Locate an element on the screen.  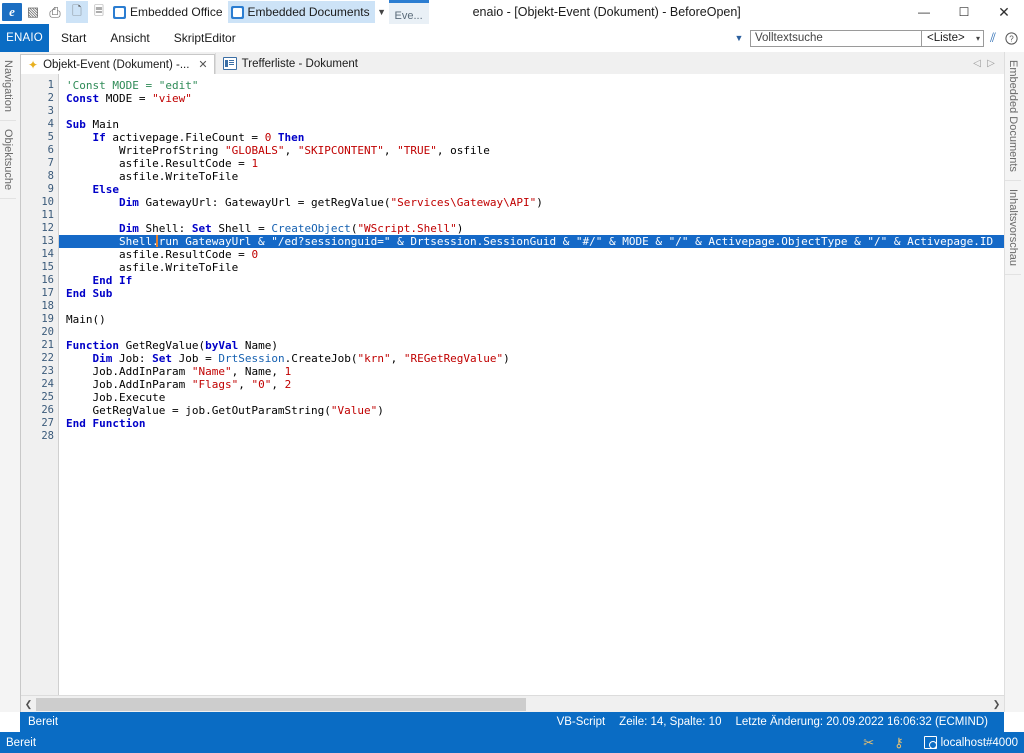
print-icon: ⎙ is located at coordinates (55, 12).